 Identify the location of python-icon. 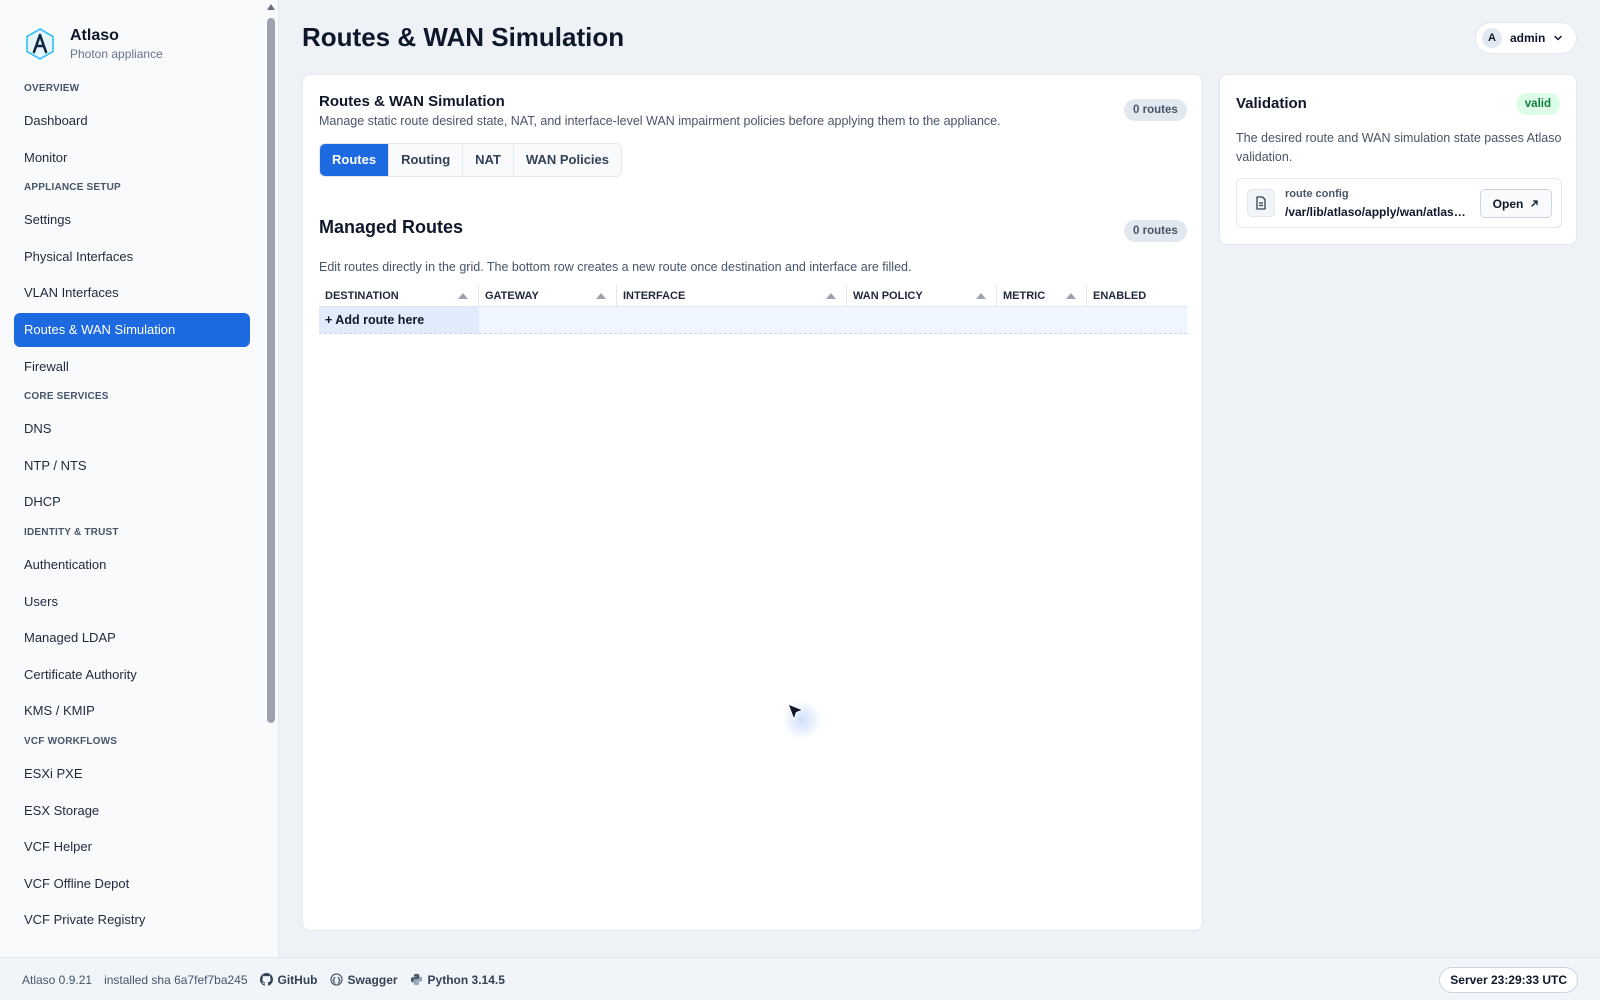
(416, 979).